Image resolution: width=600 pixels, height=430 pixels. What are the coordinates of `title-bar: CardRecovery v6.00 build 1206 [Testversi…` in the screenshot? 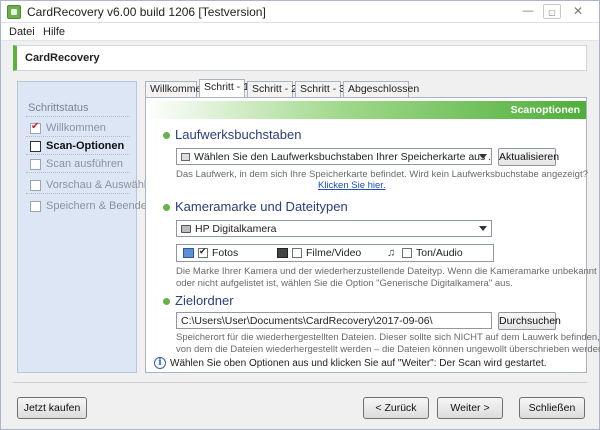 It's located at (300, 12).